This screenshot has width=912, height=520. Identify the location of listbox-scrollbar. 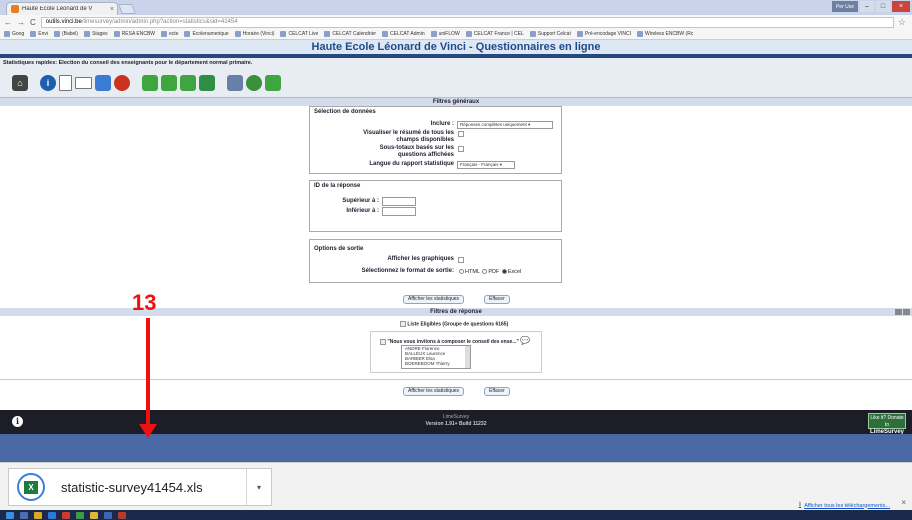
(467, 357).